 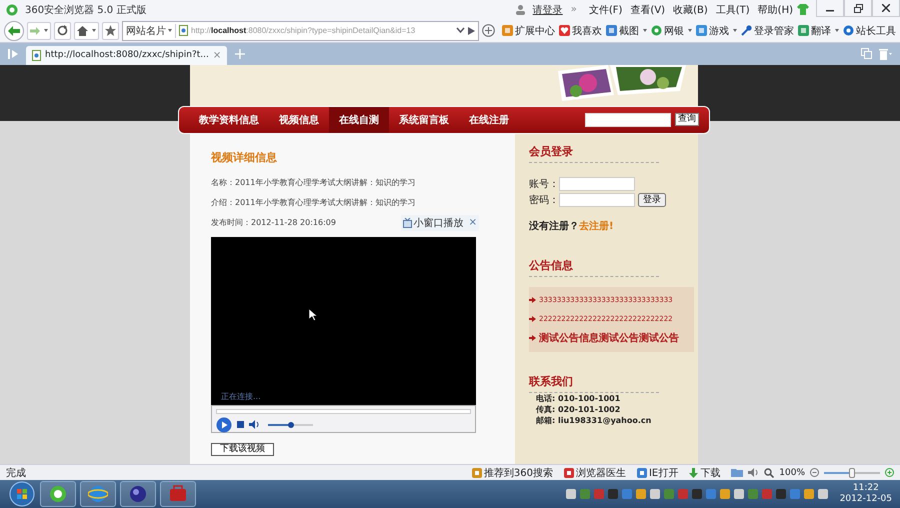 What do you see at coordinates (629, 31) in the screenshot?
I see `extension-button: 截图` at bounding box center [629, 31].